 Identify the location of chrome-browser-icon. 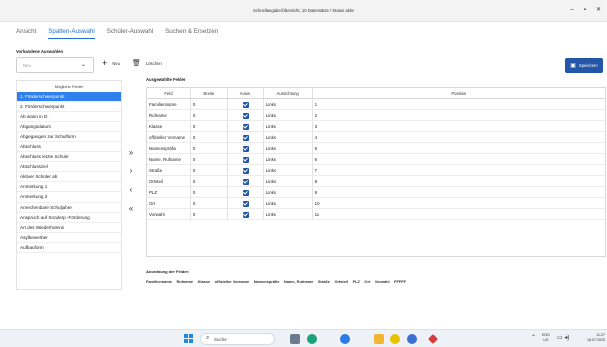
(395, 339).